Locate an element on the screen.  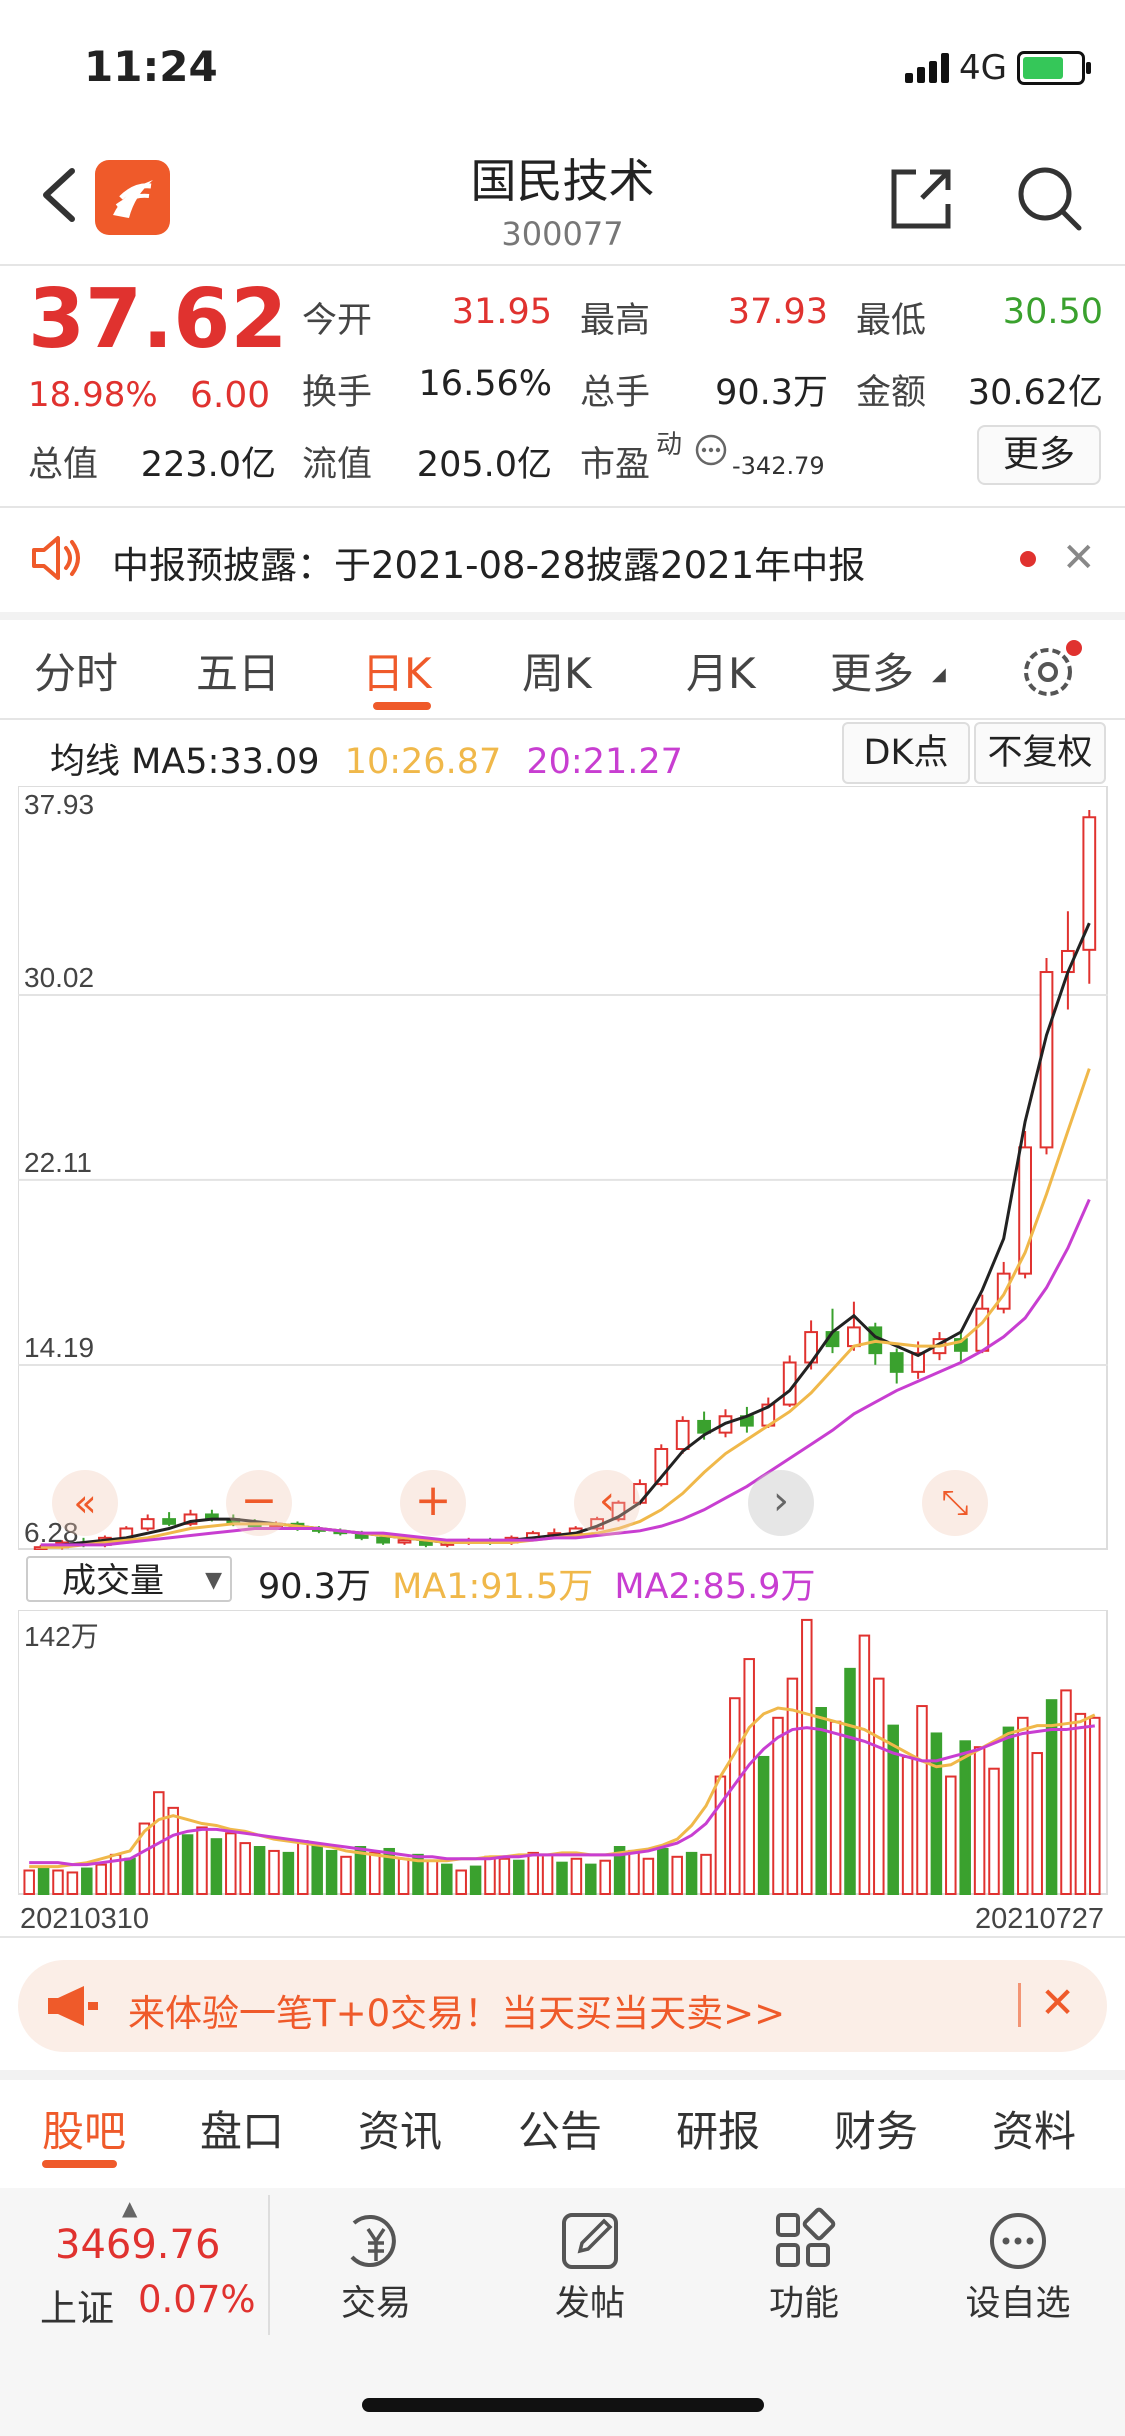
rewind-icon: « is located at coordinates (85, 1503).